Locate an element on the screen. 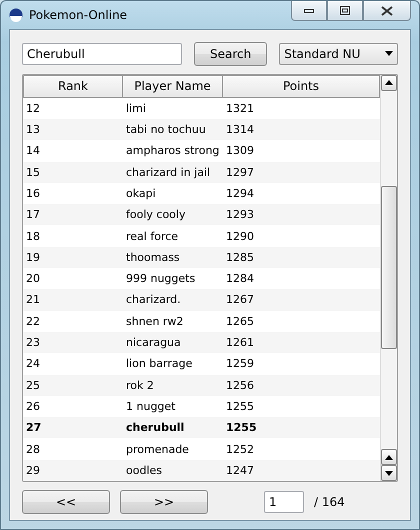 This screenshot has width=420, height=530. player-name-cell-text: charizard. is located at coordinates (153, 299).